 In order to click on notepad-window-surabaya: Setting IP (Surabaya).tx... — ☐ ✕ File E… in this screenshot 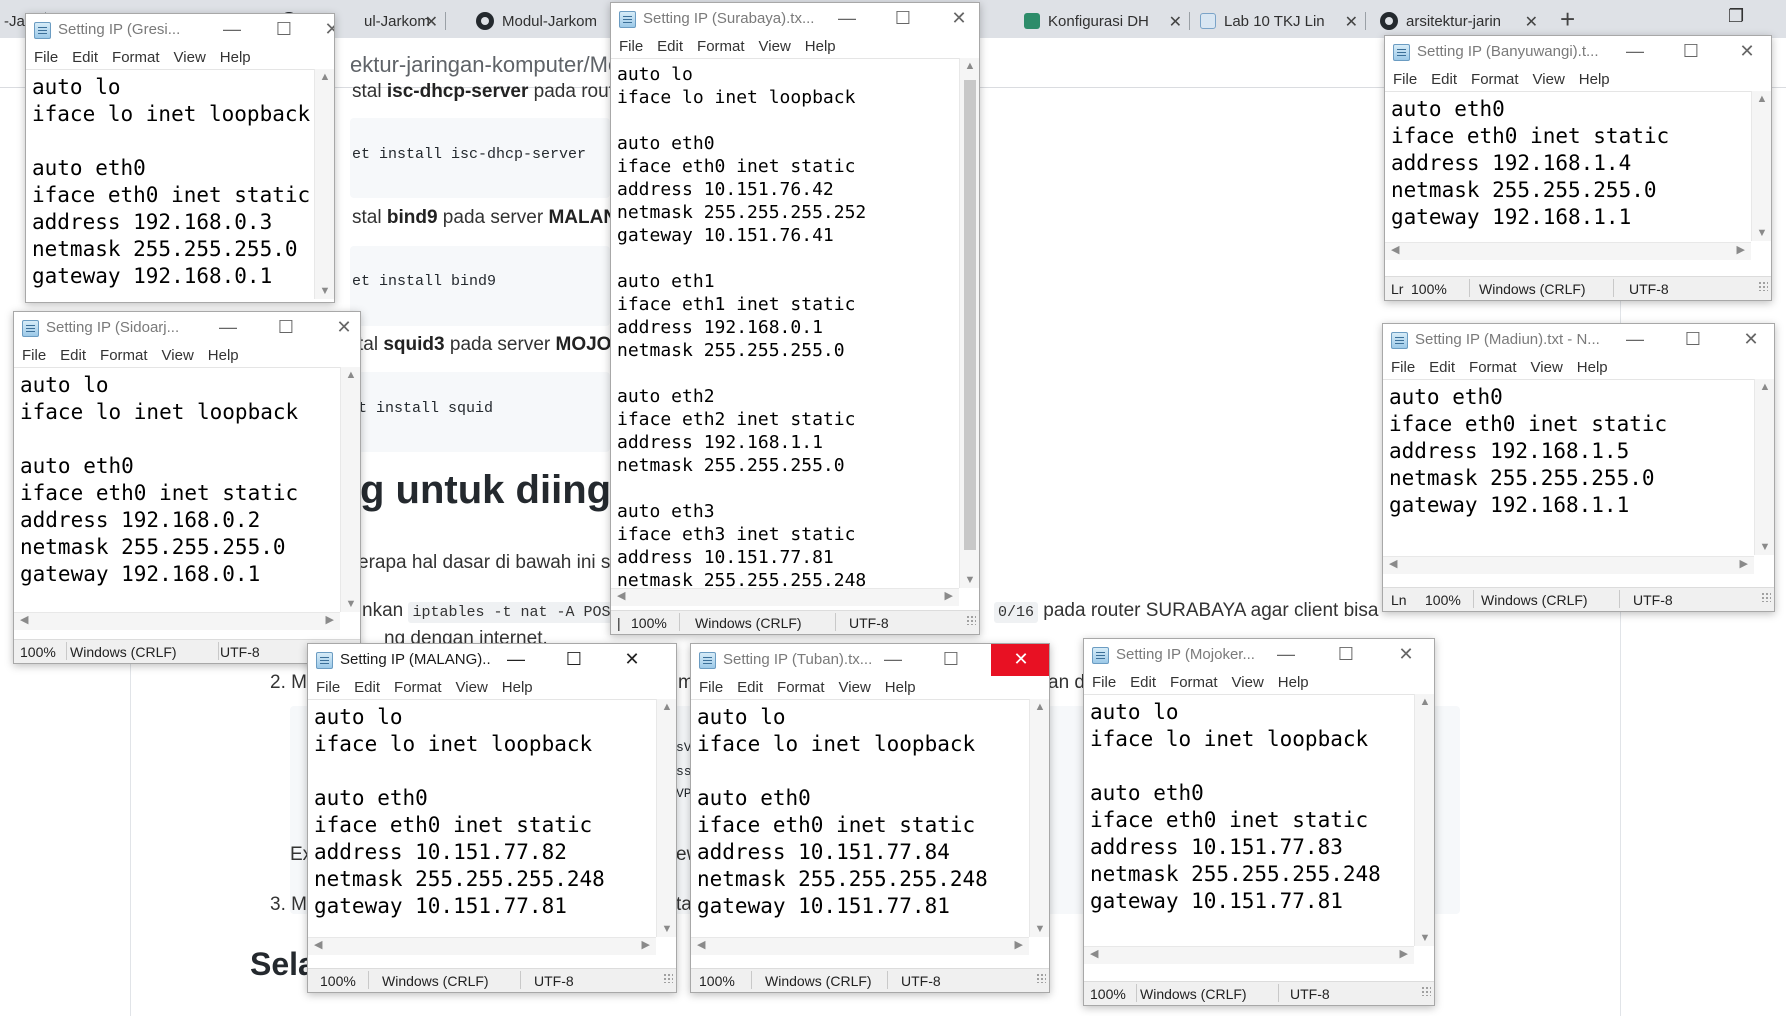, I will do `click(795, 318)`.